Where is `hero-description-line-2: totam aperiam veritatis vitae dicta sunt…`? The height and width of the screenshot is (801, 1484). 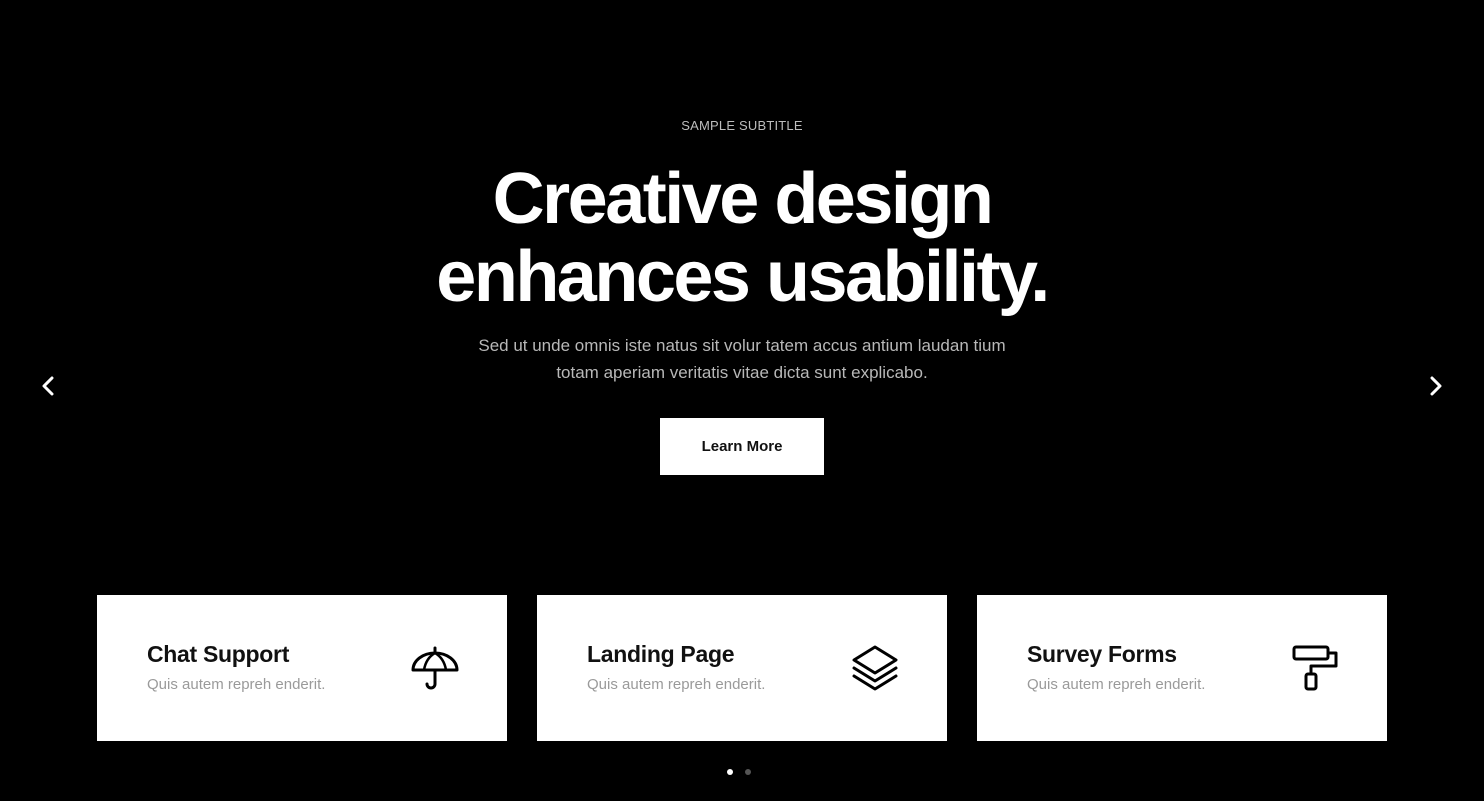
hero-description-line-2: totam aperiam veritatis vitae dicta sunt… is located at coordinates (742, 372).